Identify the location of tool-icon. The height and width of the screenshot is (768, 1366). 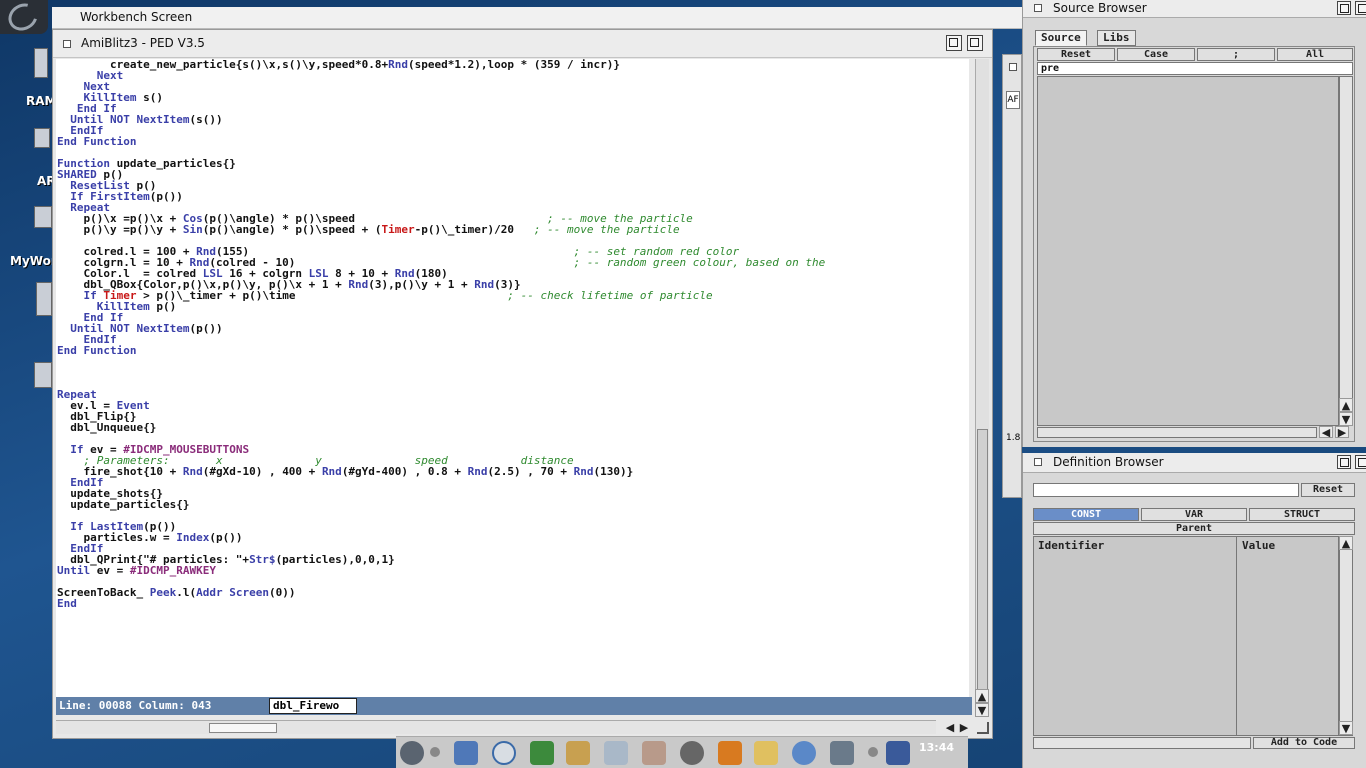
(43, 375).